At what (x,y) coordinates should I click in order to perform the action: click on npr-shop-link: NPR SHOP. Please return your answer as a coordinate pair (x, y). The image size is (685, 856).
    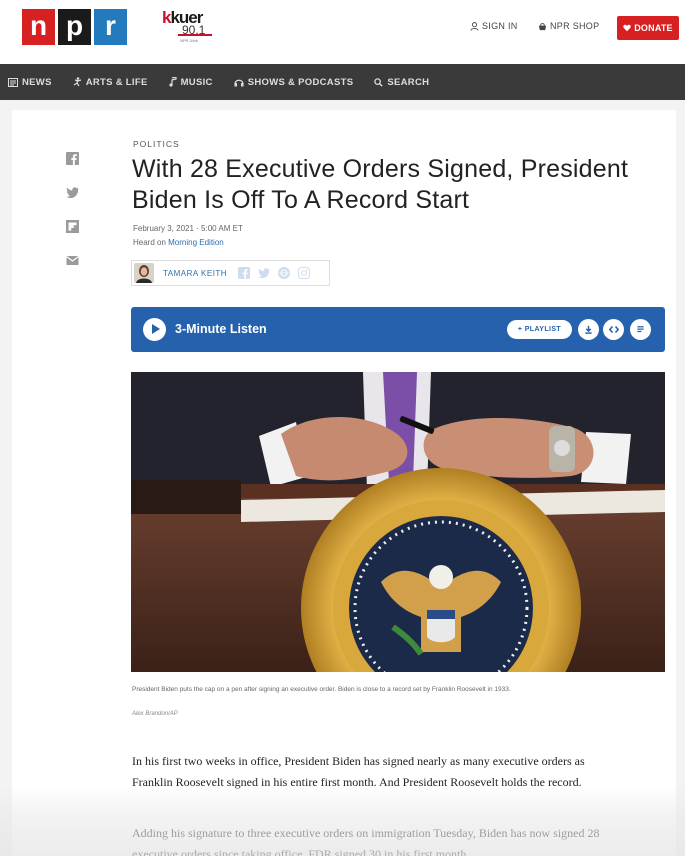
    Looking at the image, I should click on (568, 26).